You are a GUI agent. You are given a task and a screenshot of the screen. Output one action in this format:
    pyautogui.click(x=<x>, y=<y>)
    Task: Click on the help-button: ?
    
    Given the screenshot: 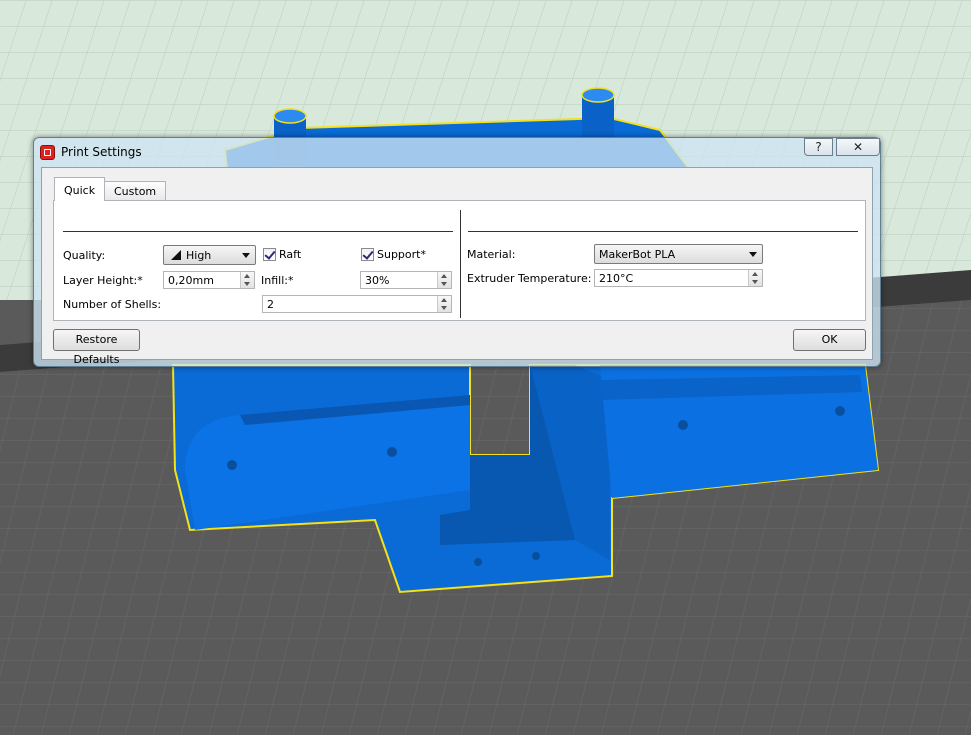 What is the action you would take?
    pyautogui.click(x=818, y=147)
    